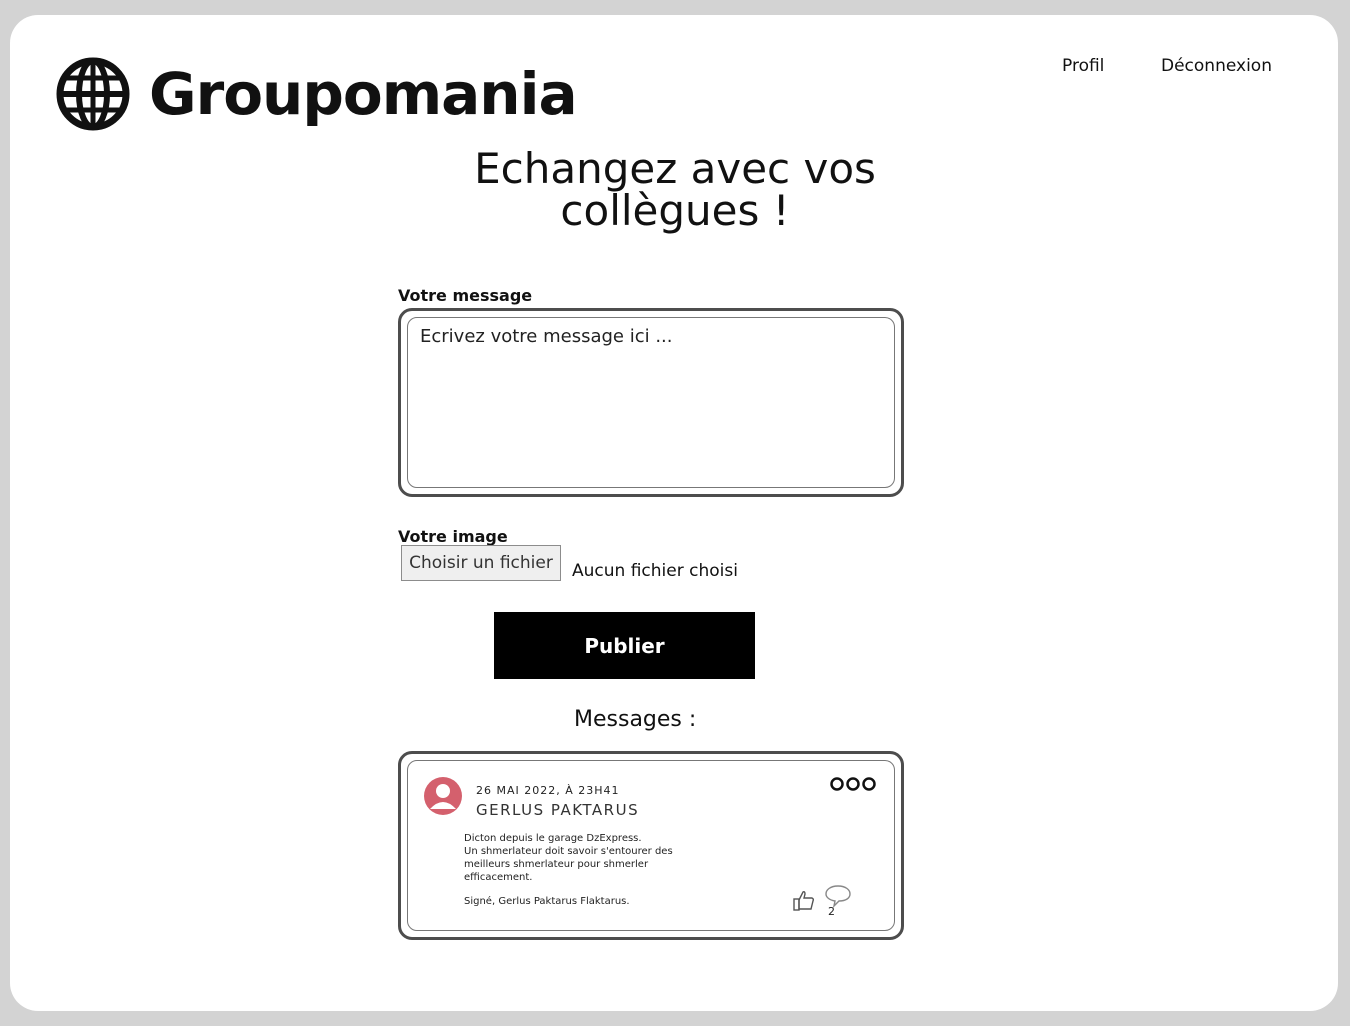  I want to click on more-options-icon, so click(853, 786).